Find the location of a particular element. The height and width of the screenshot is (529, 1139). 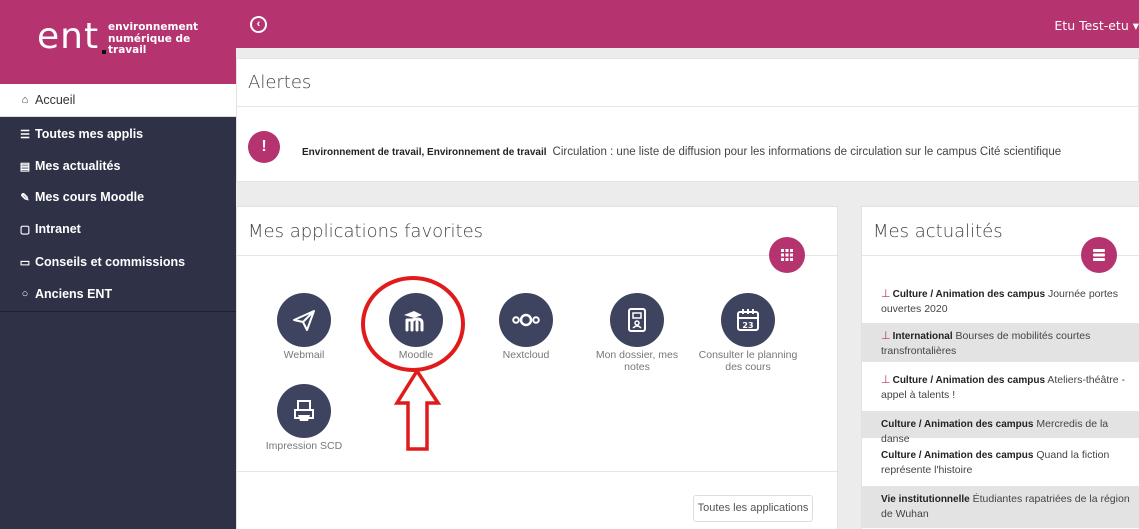

app-planning: 23 Consulter le planning des cours is located at coordinates (748, 333).